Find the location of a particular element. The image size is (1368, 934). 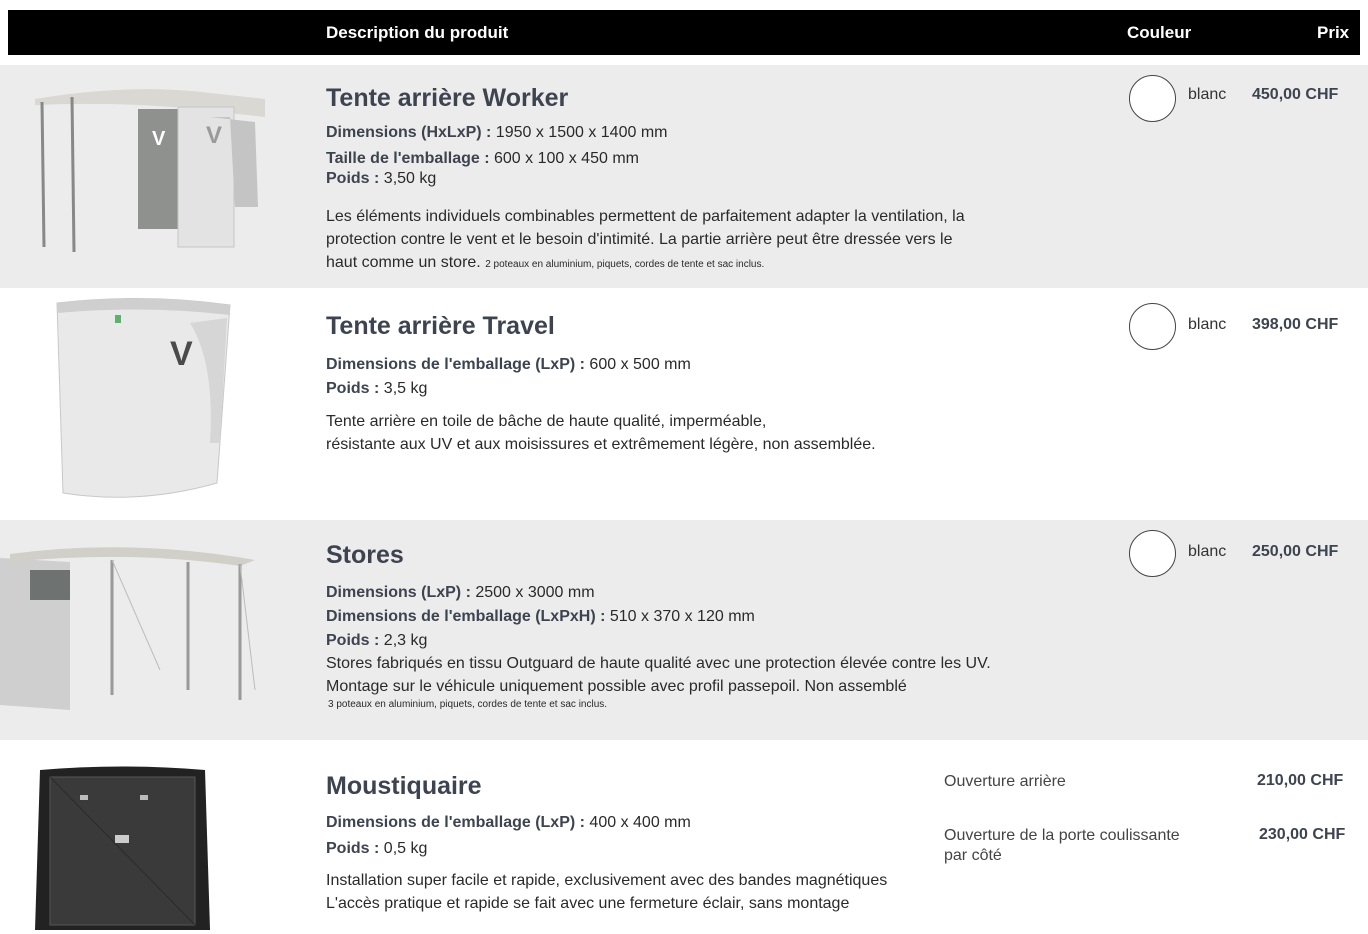

product-title: Tente arrière Worker is located at coordinates (447, 98).